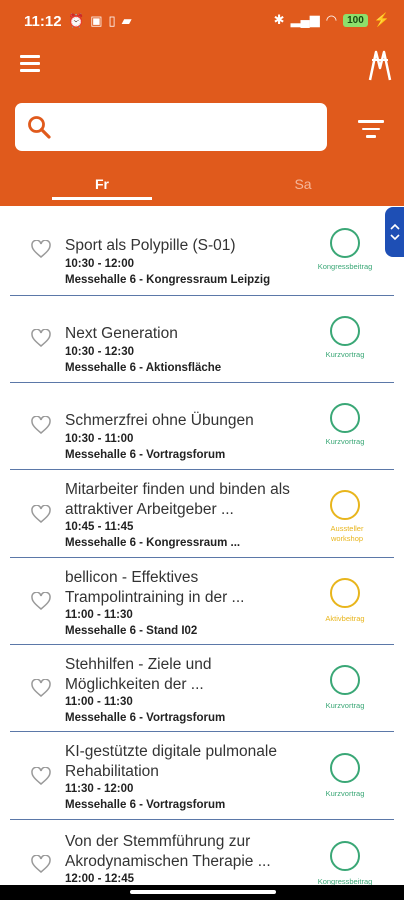  What do you see at coordinates (347, 533) in the screenshot?
I see `session-type-label: Ausstellerworkshop` at bounding box center [347, 533].